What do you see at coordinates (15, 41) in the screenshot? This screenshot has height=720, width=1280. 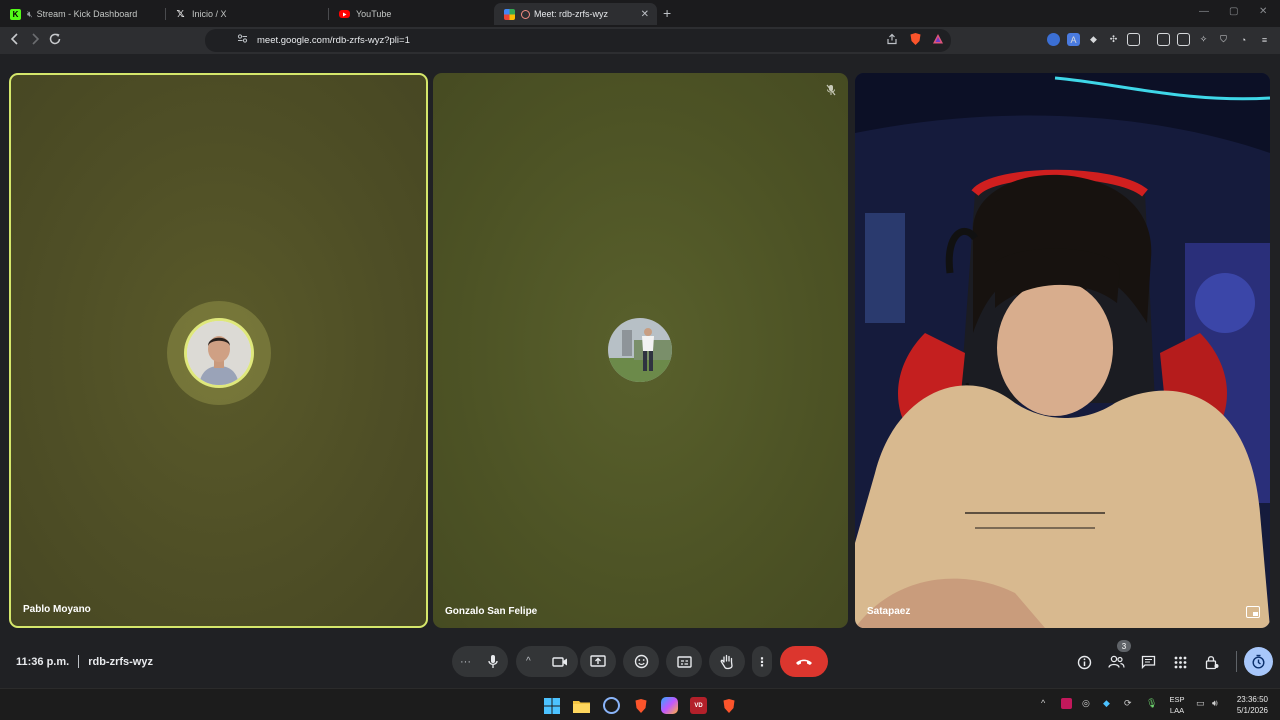 I see `back-icon` at bounding box center [15, 41].